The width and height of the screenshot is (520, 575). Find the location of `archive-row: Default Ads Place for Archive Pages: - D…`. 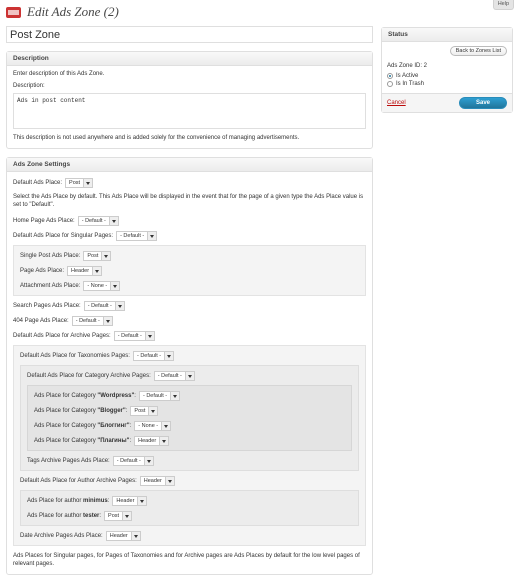

archive-row: Default Ads Place for Archive Pages: - D… is located at coordinates (189, 336).